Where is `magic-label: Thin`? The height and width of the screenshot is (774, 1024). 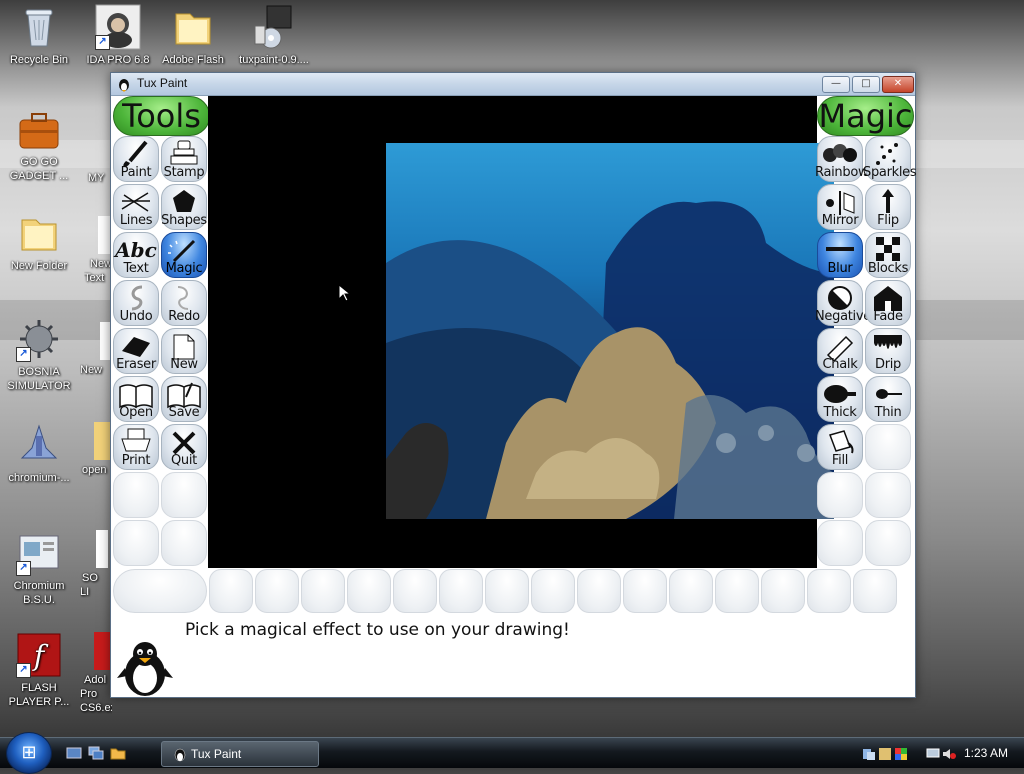 magic-label: Thin is located at coordinates (888, 412).